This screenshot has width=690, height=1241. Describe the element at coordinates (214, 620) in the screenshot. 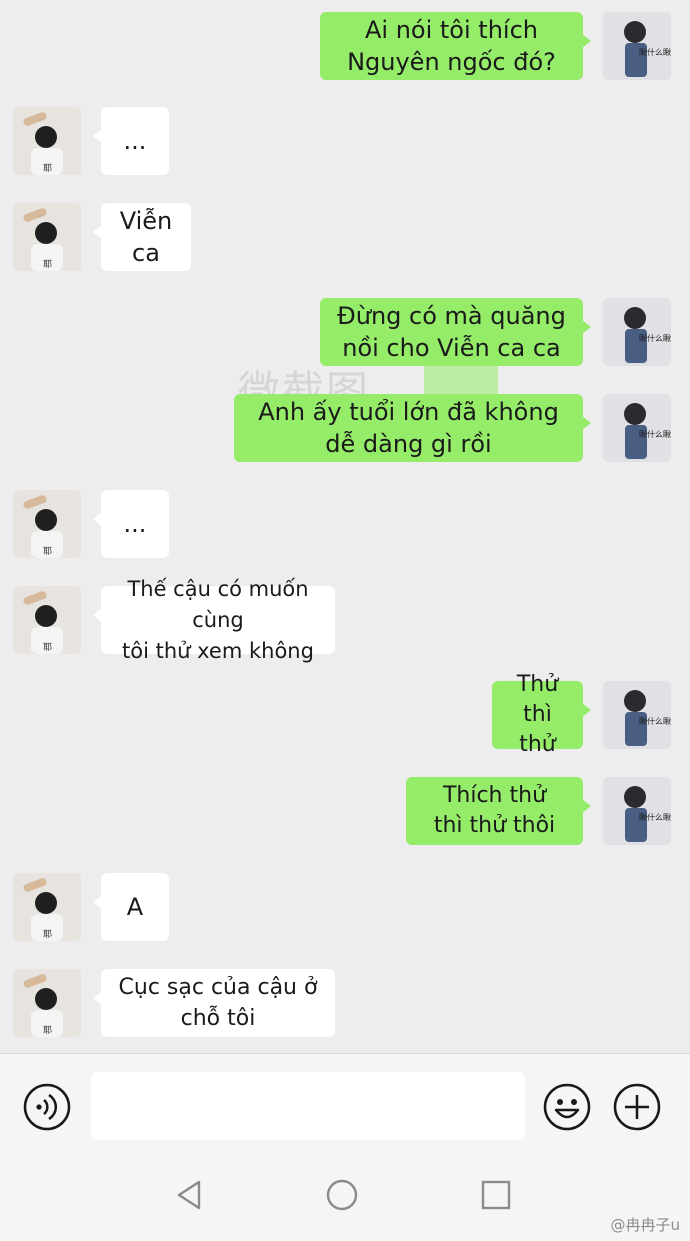

I see `message-bubble: Thế cậu có muốn cùng tôi thử xem không` at that location.